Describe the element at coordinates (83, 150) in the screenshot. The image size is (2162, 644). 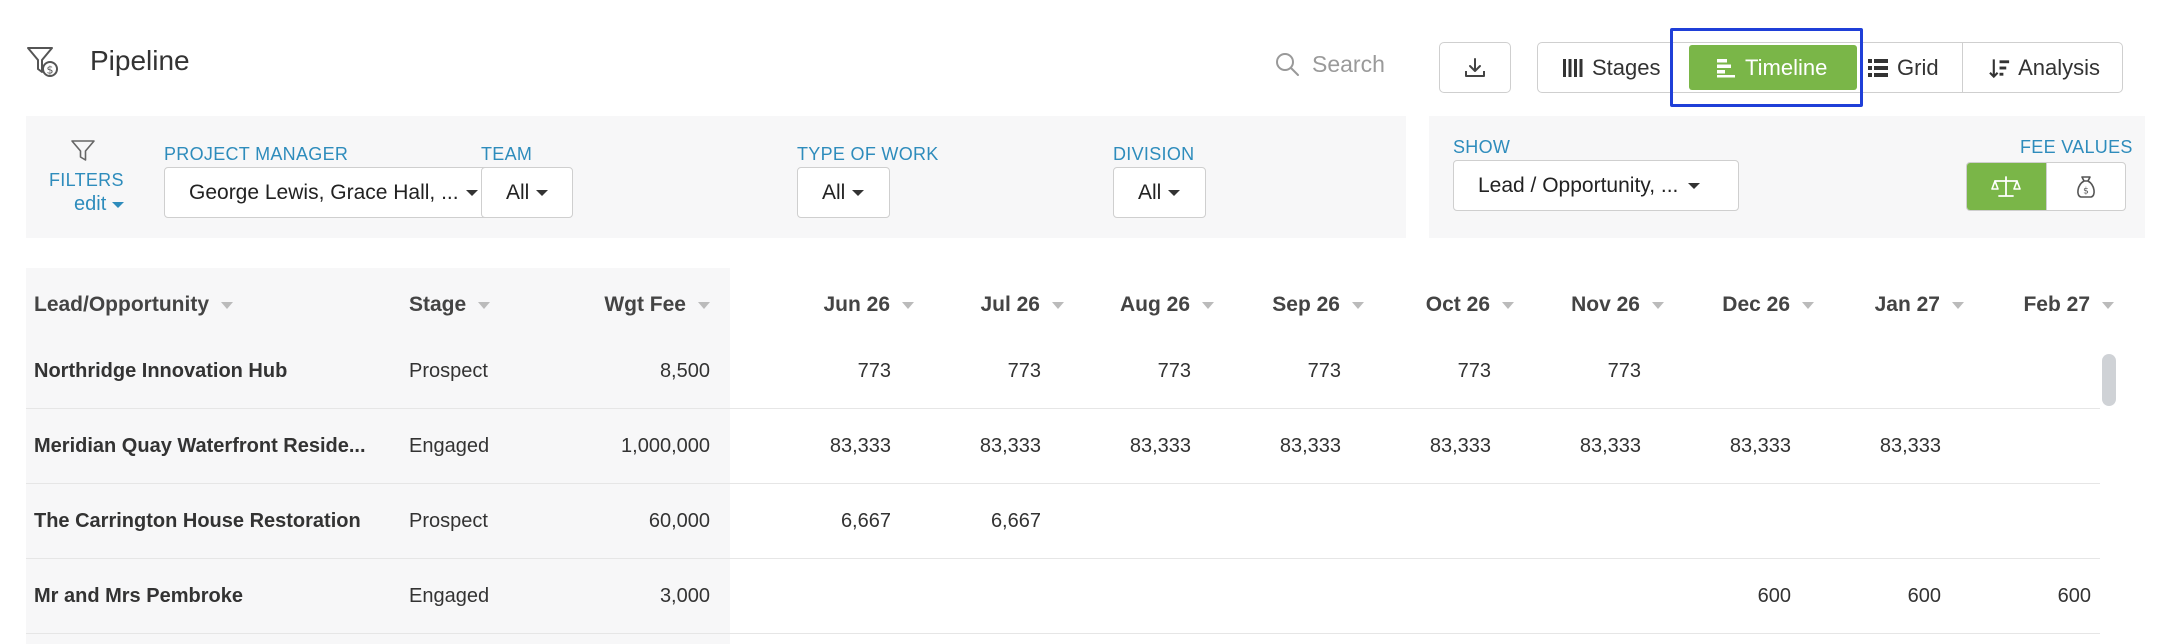
I see `filter-funnel-icon` at that location.